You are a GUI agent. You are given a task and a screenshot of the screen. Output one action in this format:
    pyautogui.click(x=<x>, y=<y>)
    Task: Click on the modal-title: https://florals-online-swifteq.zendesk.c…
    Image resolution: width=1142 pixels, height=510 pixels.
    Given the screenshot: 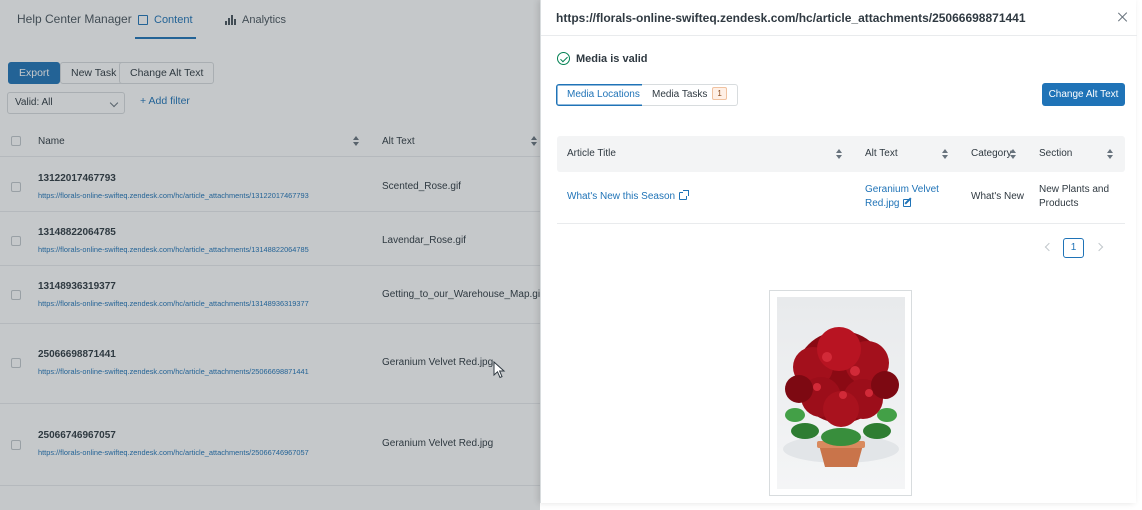 What is the action you would take?
    pyautogui.click(x=791, y=18)
    